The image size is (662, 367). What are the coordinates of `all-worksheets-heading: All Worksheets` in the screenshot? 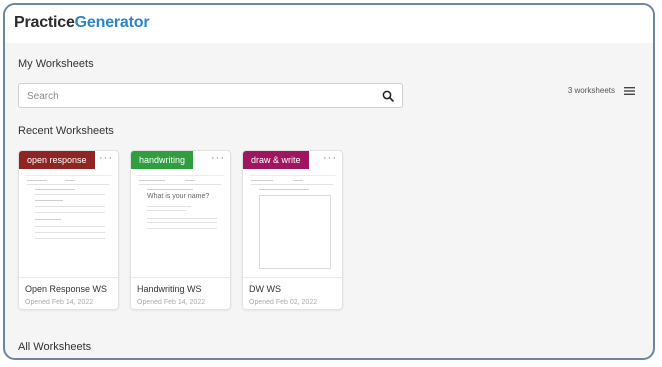 It's located at (55, 347).